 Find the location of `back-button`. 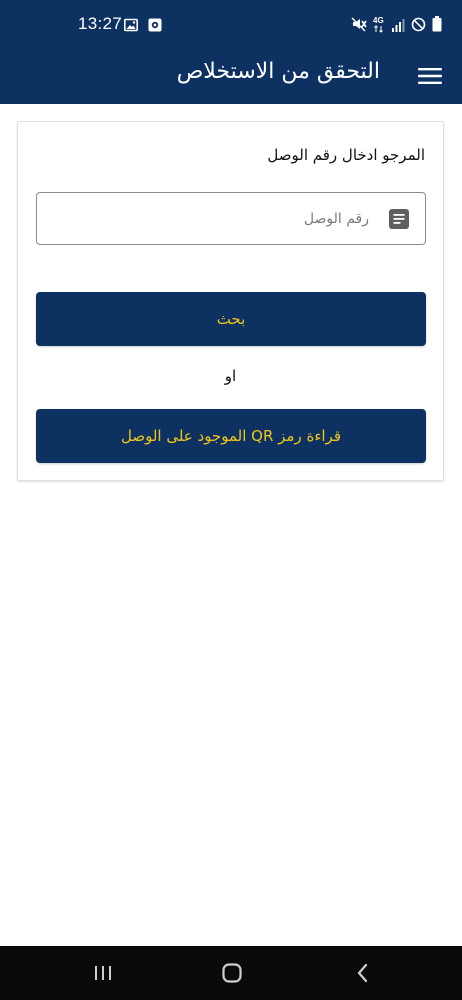

back-button is located at coordinates (363, 973).